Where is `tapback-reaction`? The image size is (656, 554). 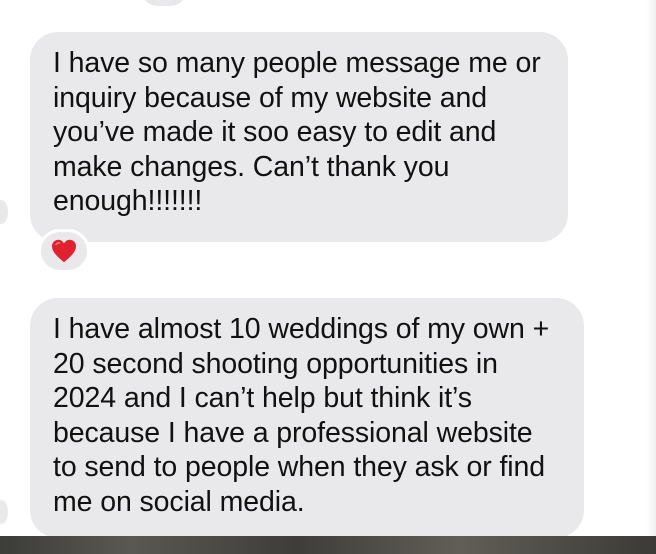
tapback-reaction is located at coordinates (64, 251).